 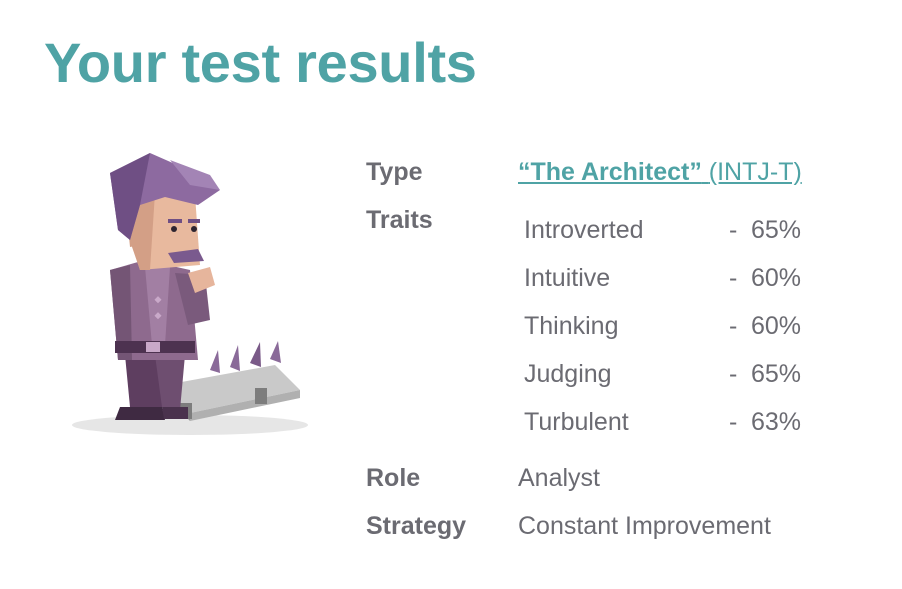 What do you see at coordinates (416, 526) in the screenshot?
I see `strategy-label: Strategy` at bounding box center [416, 526].